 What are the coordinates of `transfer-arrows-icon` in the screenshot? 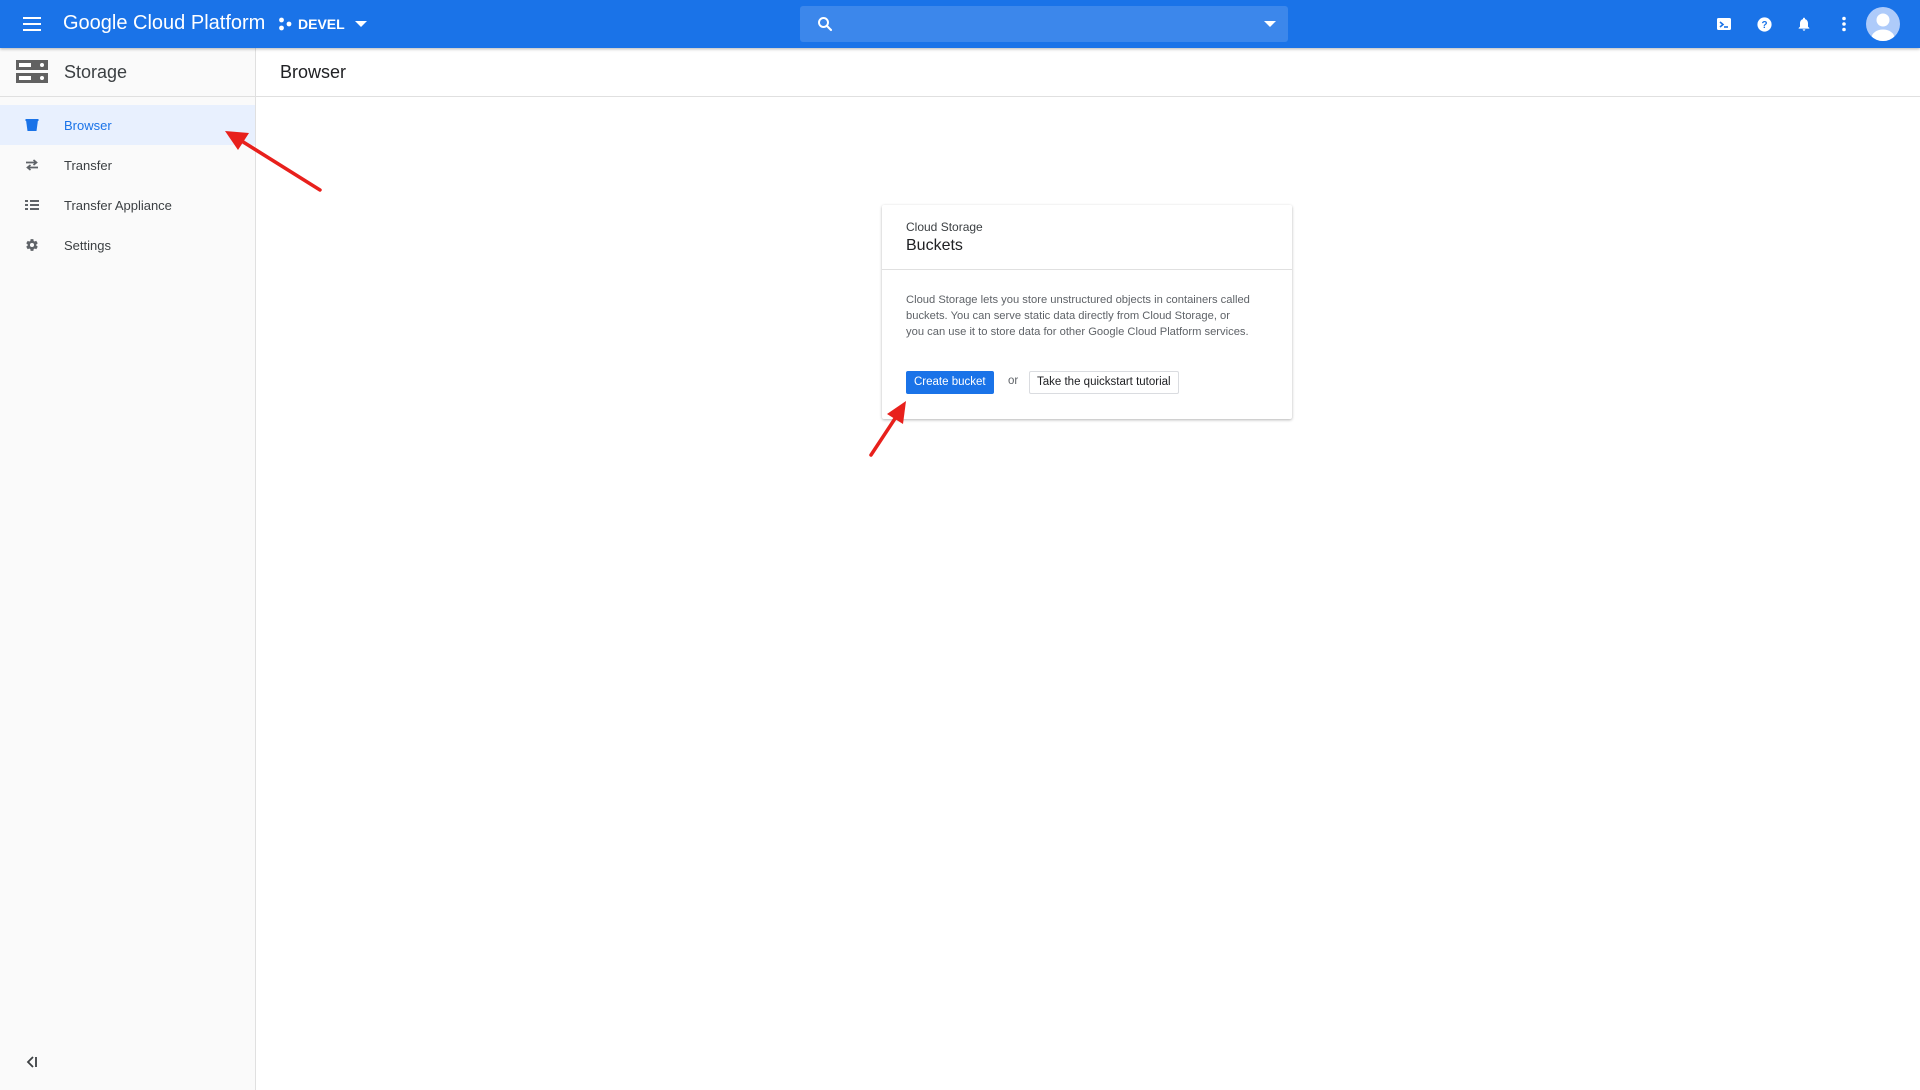 It's located at (32, 165).